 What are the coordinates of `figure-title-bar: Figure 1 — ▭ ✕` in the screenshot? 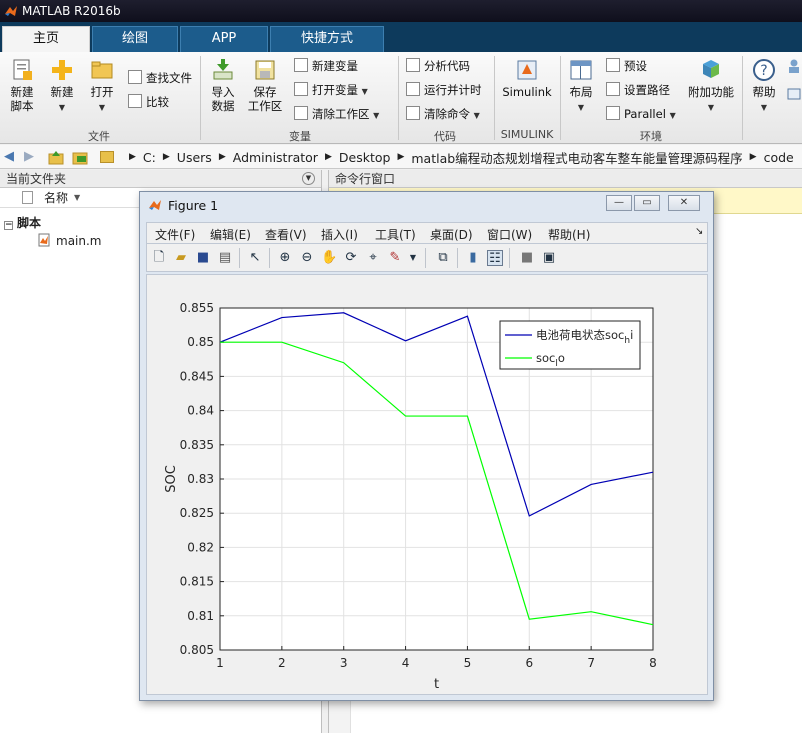 It's located at (426, 205).